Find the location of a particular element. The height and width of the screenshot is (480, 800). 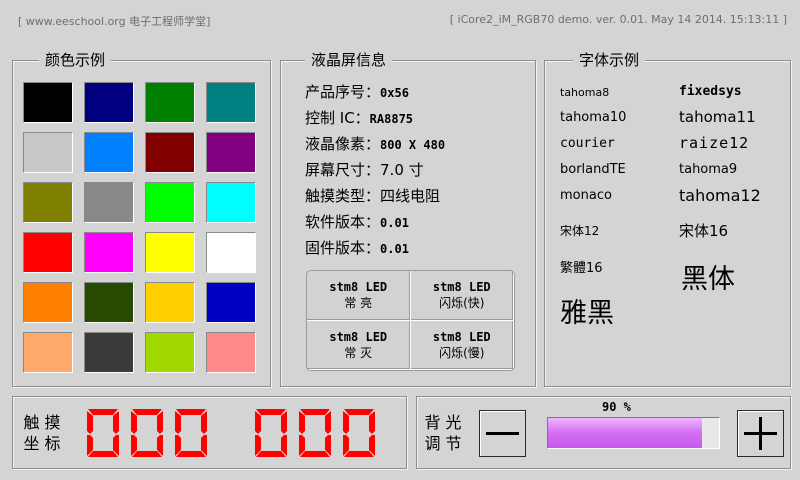

font-demo-title: 字体示例 is located at coordinates (609, 60).